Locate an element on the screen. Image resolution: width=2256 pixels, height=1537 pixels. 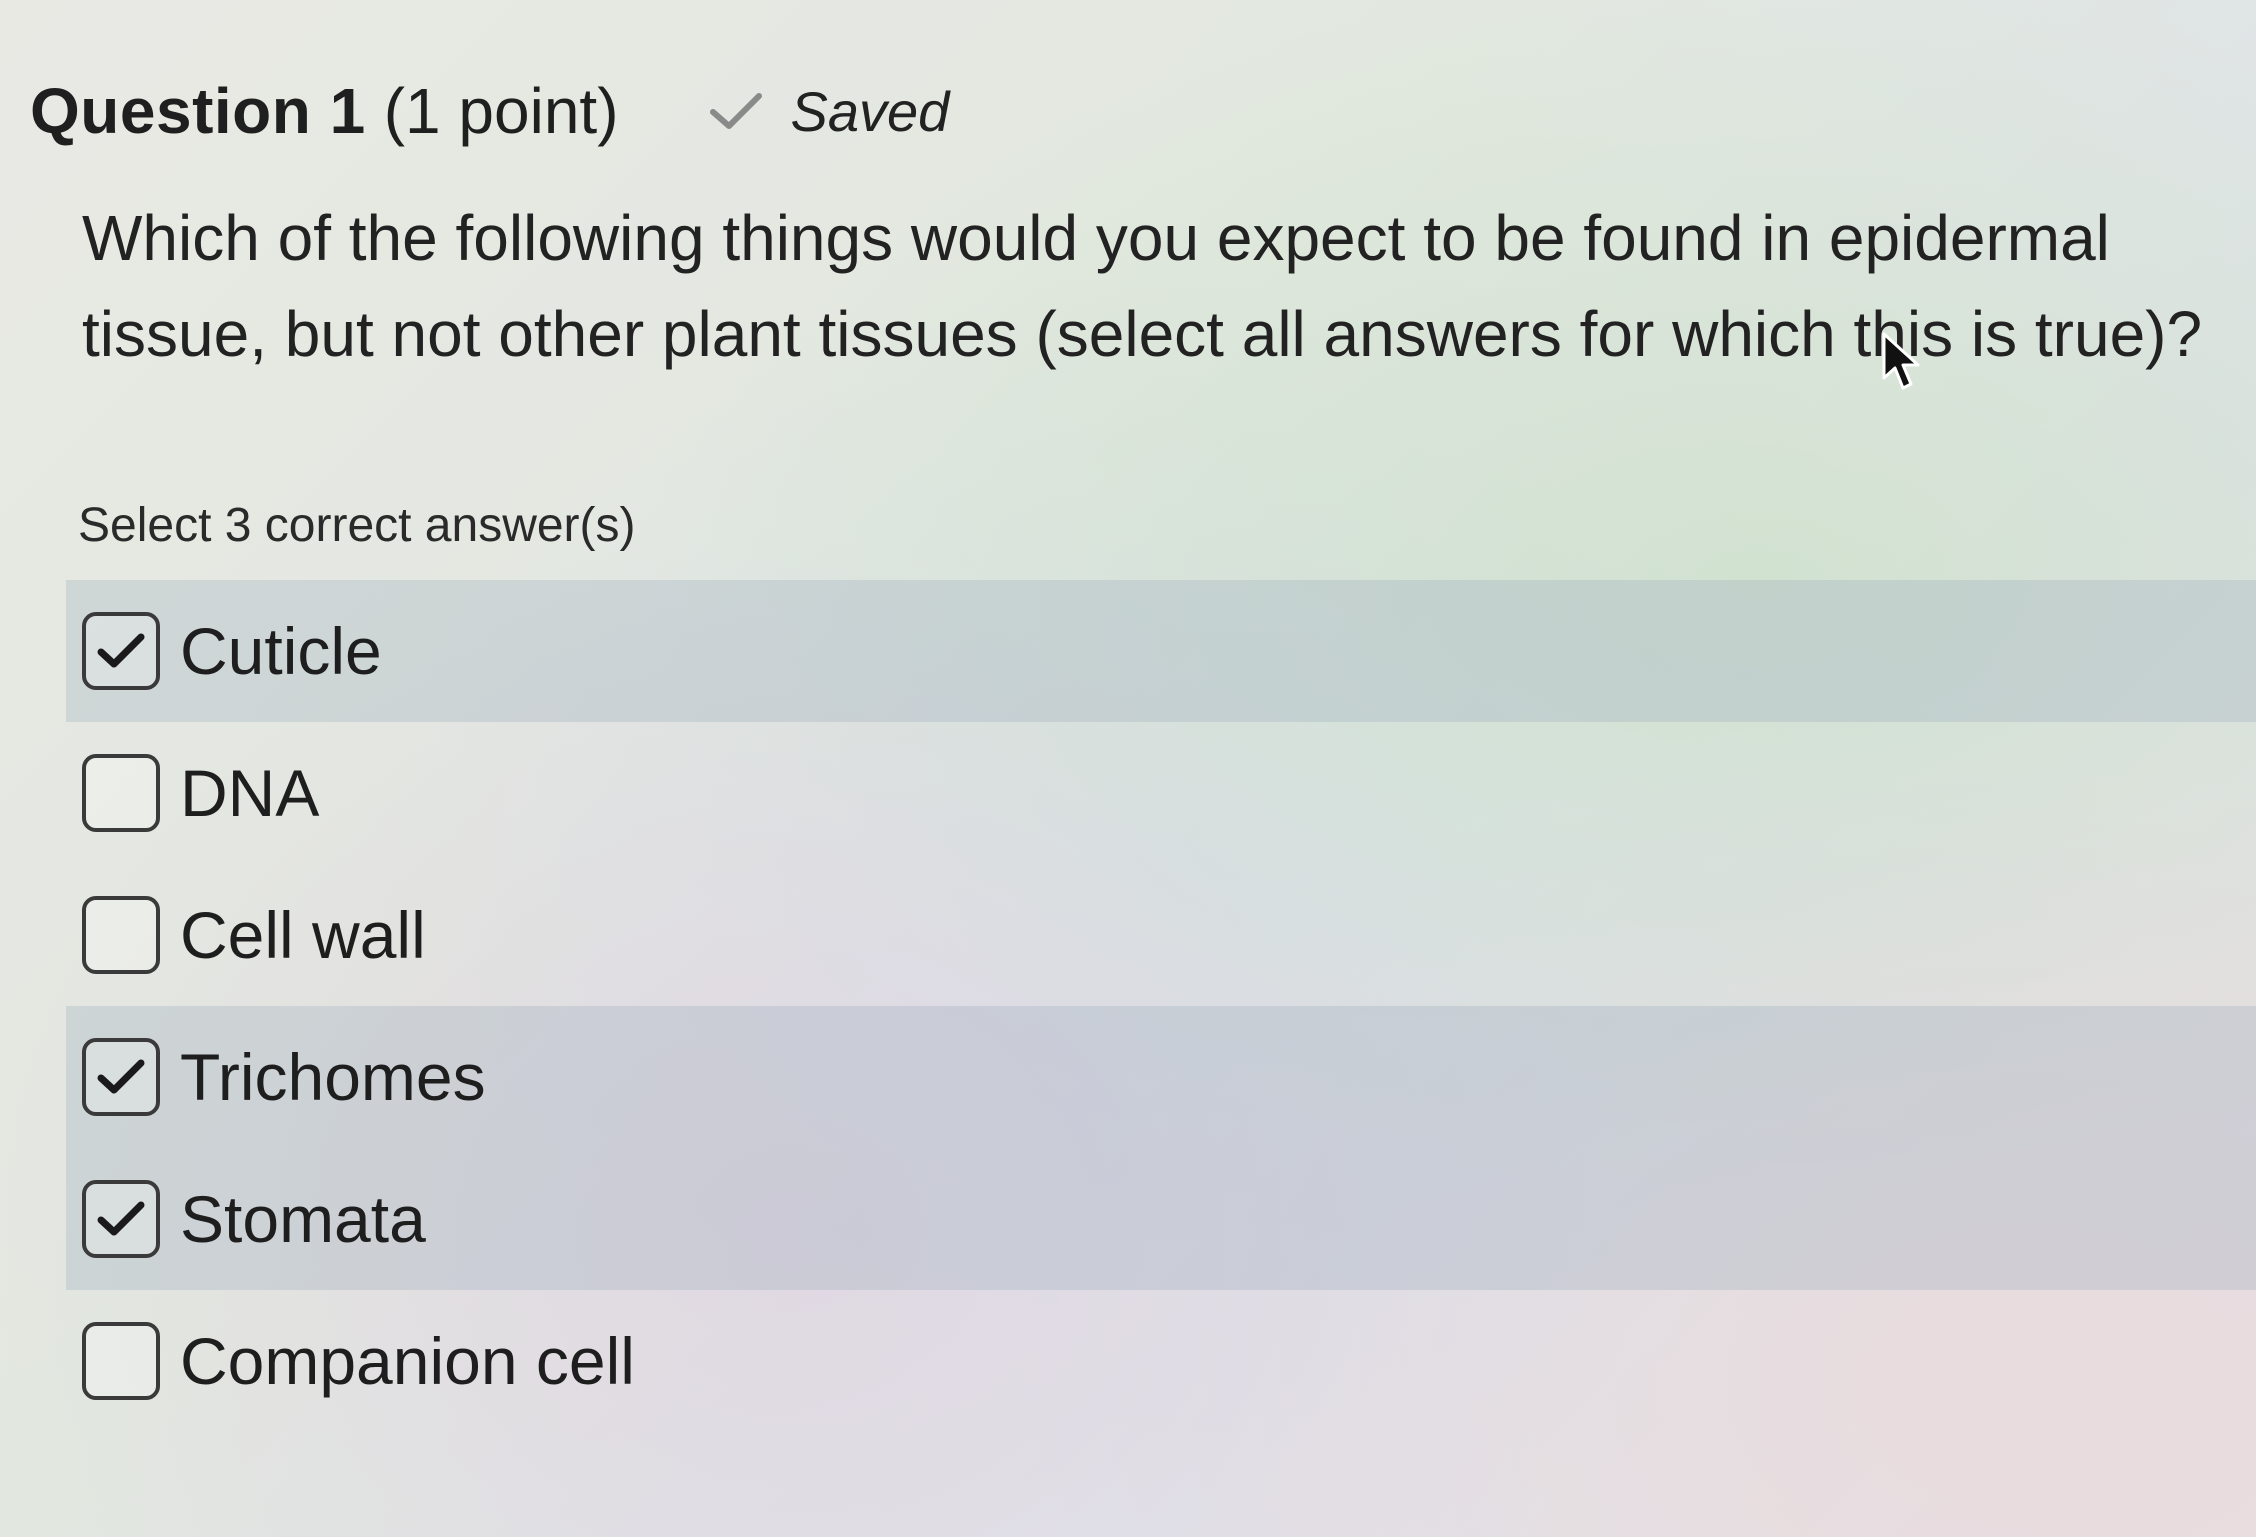
answer-instruction: Select 3 correct answer(s) is located at coordinates (357, 525).